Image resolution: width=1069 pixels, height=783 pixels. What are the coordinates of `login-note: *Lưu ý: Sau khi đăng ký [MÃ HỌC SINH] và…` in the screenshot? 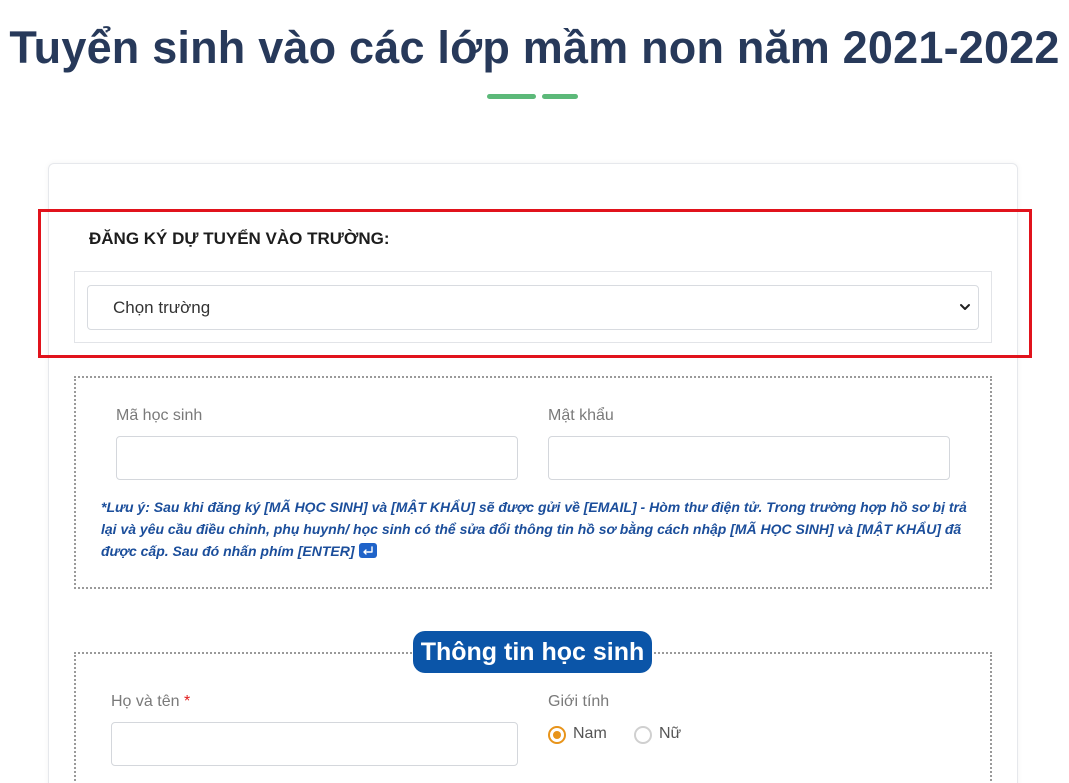 It's located at (541, 529).